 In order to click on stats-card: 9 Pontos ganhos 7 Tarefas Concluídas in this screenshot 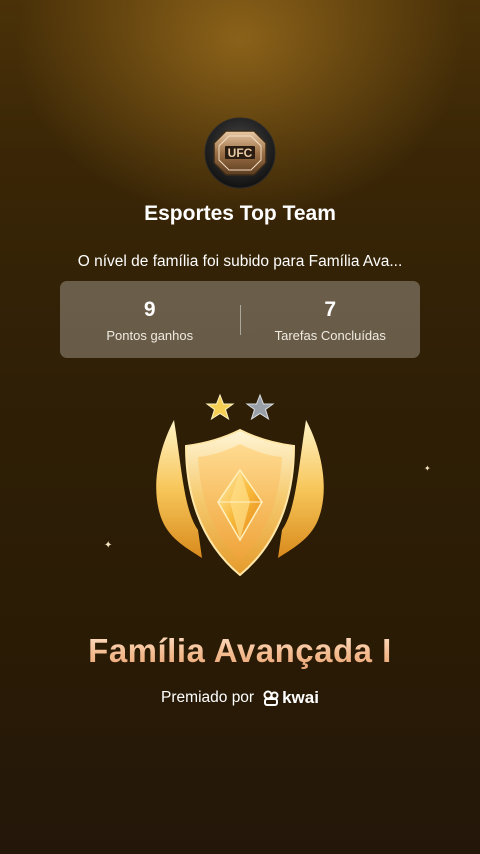, I will do `click(240, 319)`.